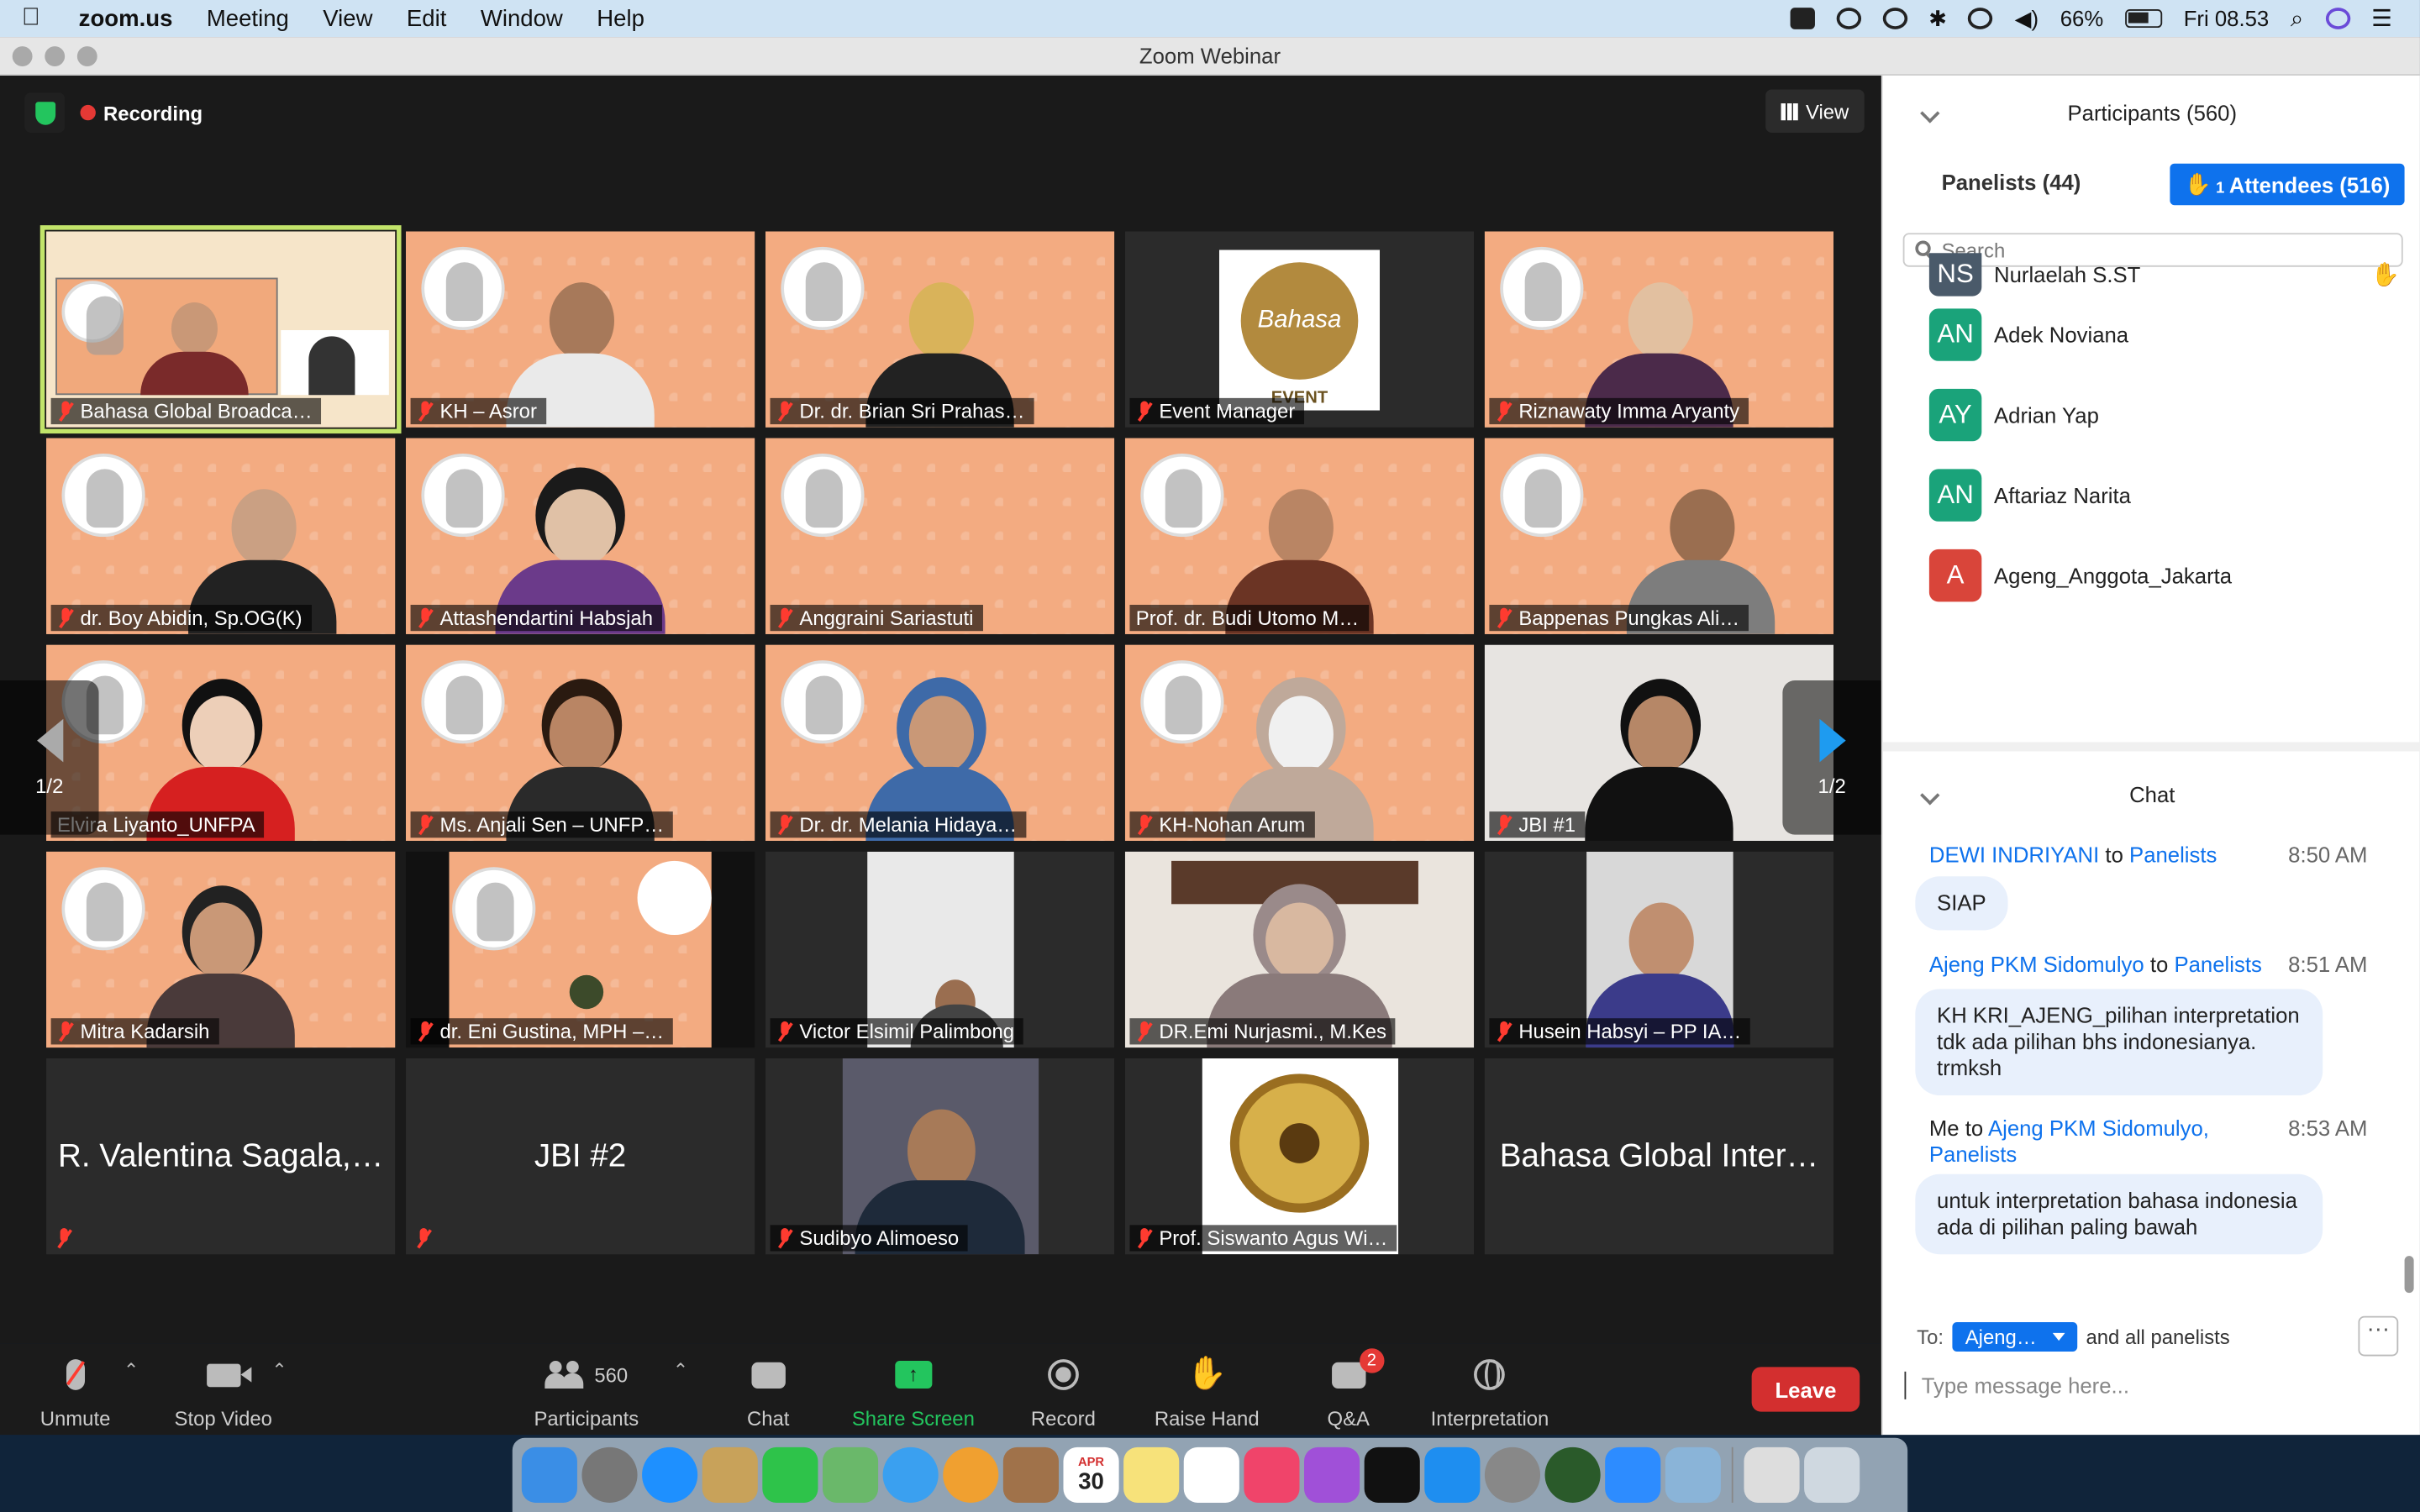 The width and height of the screenshot is (2420, 1512). I want to click on contacts-icon, so click(1030, 1474).